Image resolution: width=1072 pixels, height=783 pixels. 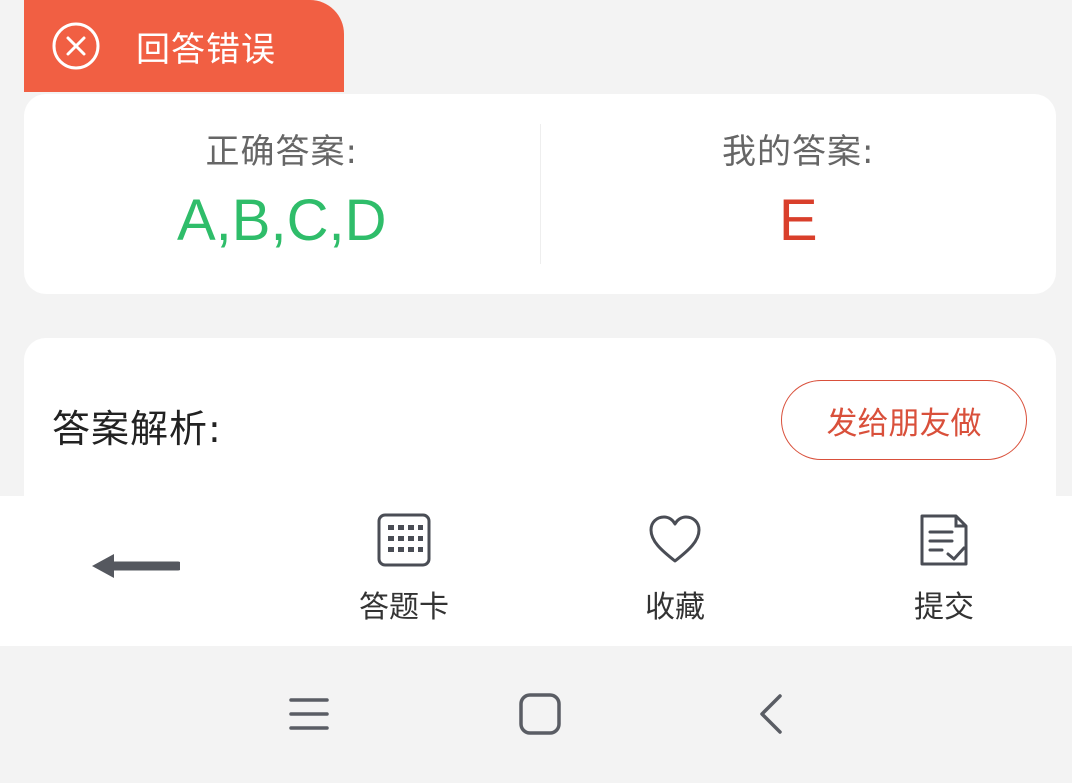 I want to click on correct-answer-section: 正确答案: A,B,C,D, so click(x=282, y=194).